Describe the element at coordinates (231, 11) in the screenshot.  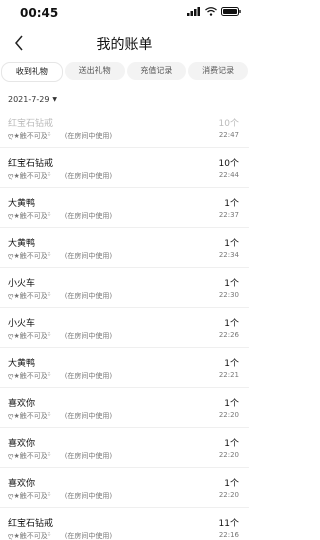
I see `battery-icon` at that location.